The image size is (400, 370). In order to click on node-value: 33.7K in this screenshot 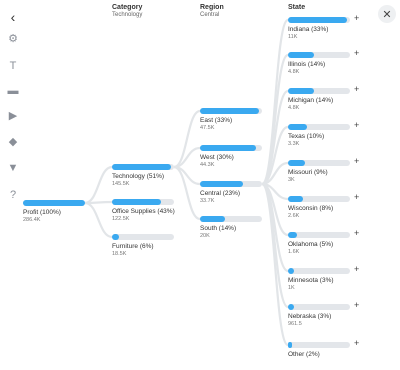, I will do `click(207, 201)`.